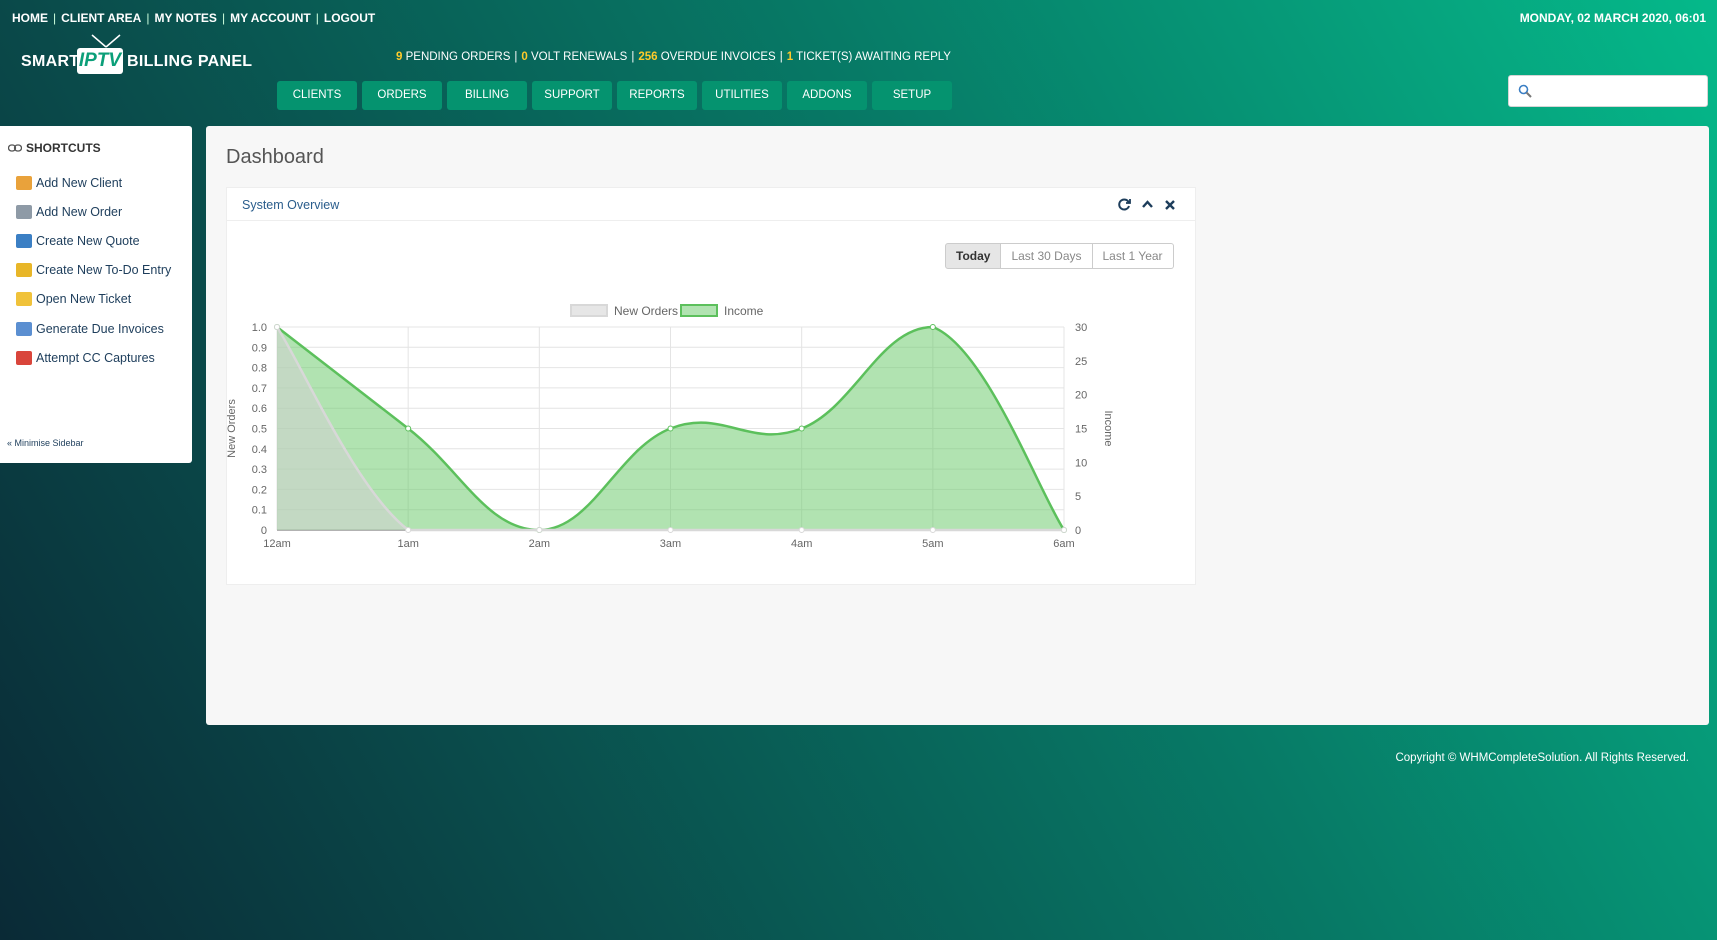  What do you see at coordinates (93, 182) in the screenshot?
I see `shortcut-add-new-client: Add New Client` at bounding box center [93, 182].